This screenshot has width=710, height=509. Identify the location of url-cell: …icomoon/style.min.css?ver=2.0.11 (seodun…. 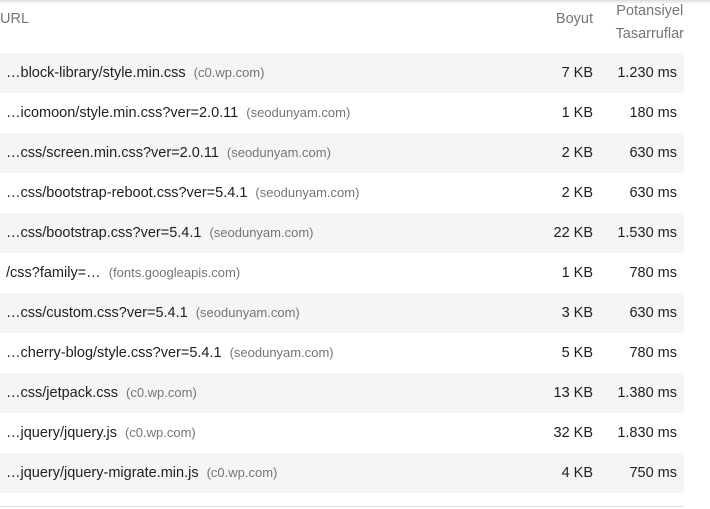
(178, 113).